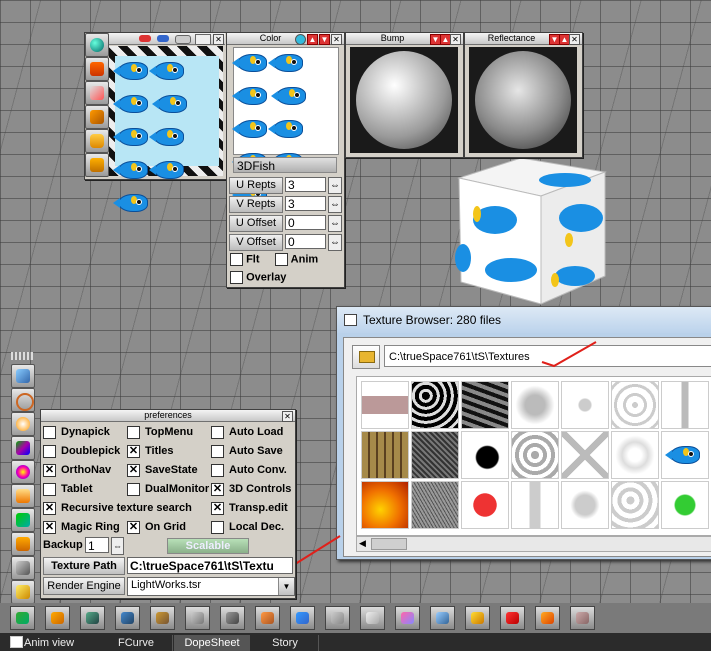  I want to click on u-offset-input: 0, so click(305, 222).